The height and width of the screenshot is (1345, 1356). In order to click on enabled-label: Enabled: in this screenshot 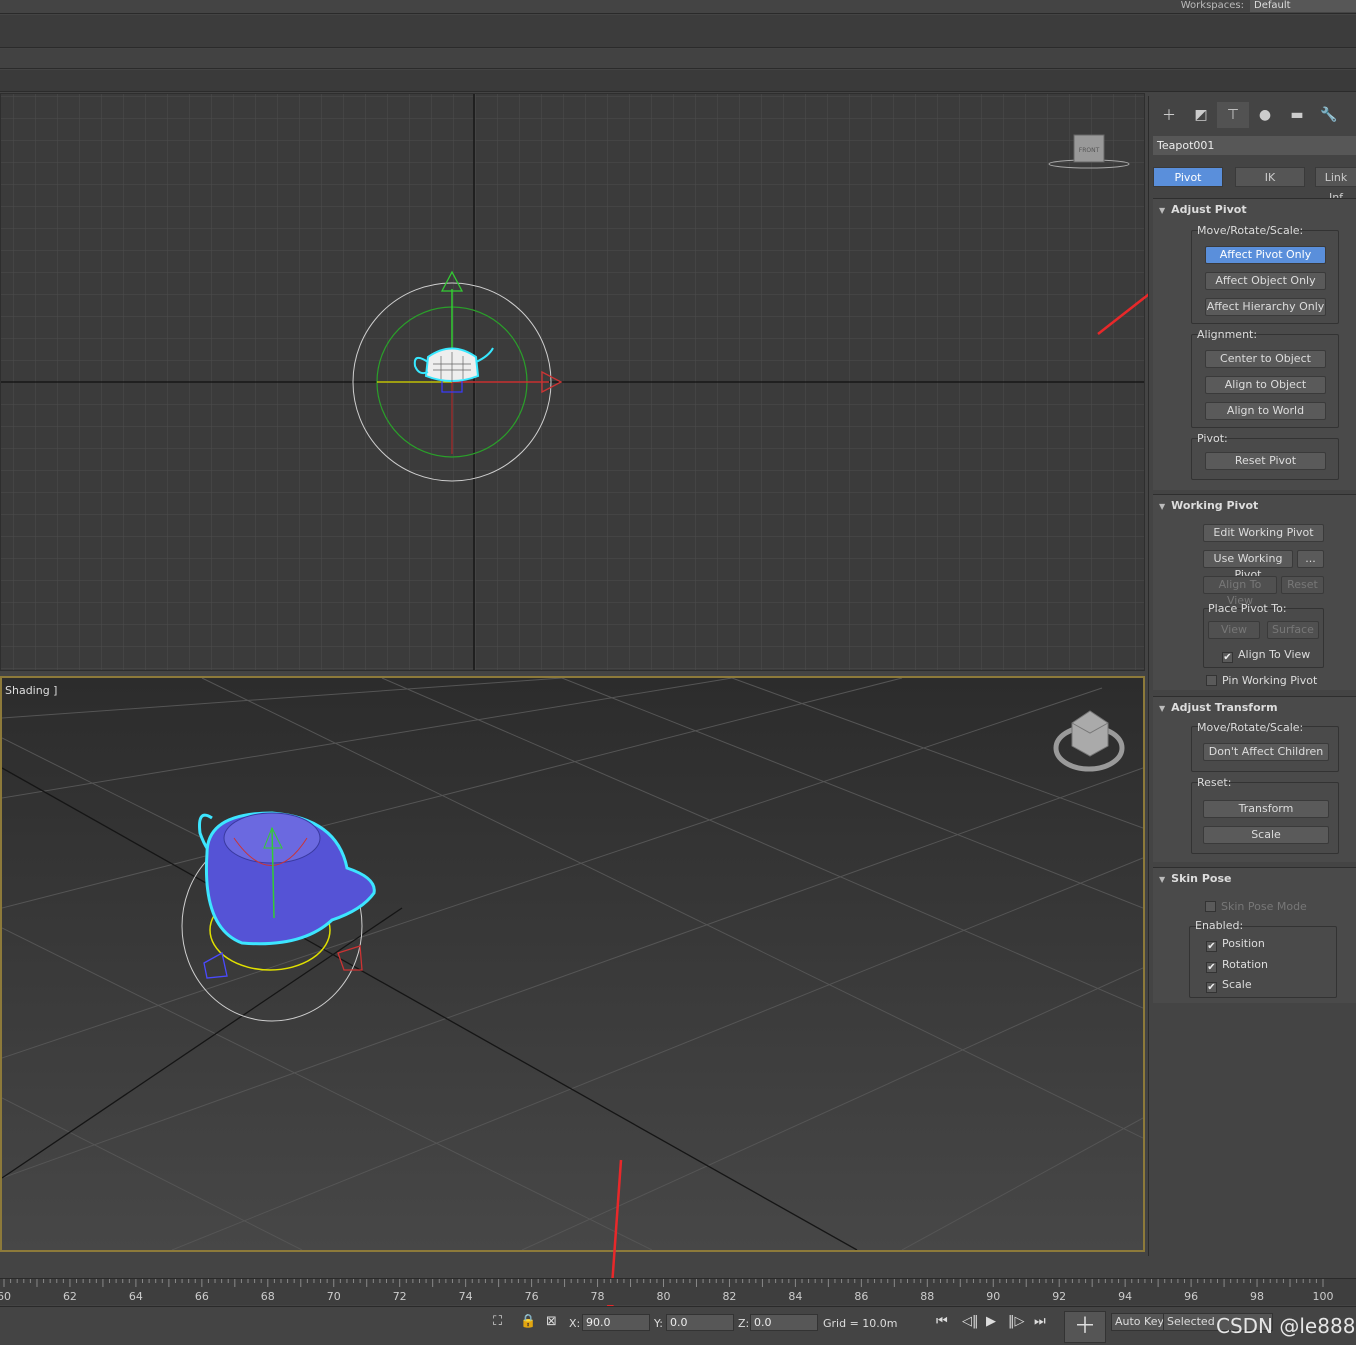, I will do `click(1219, 925)`.